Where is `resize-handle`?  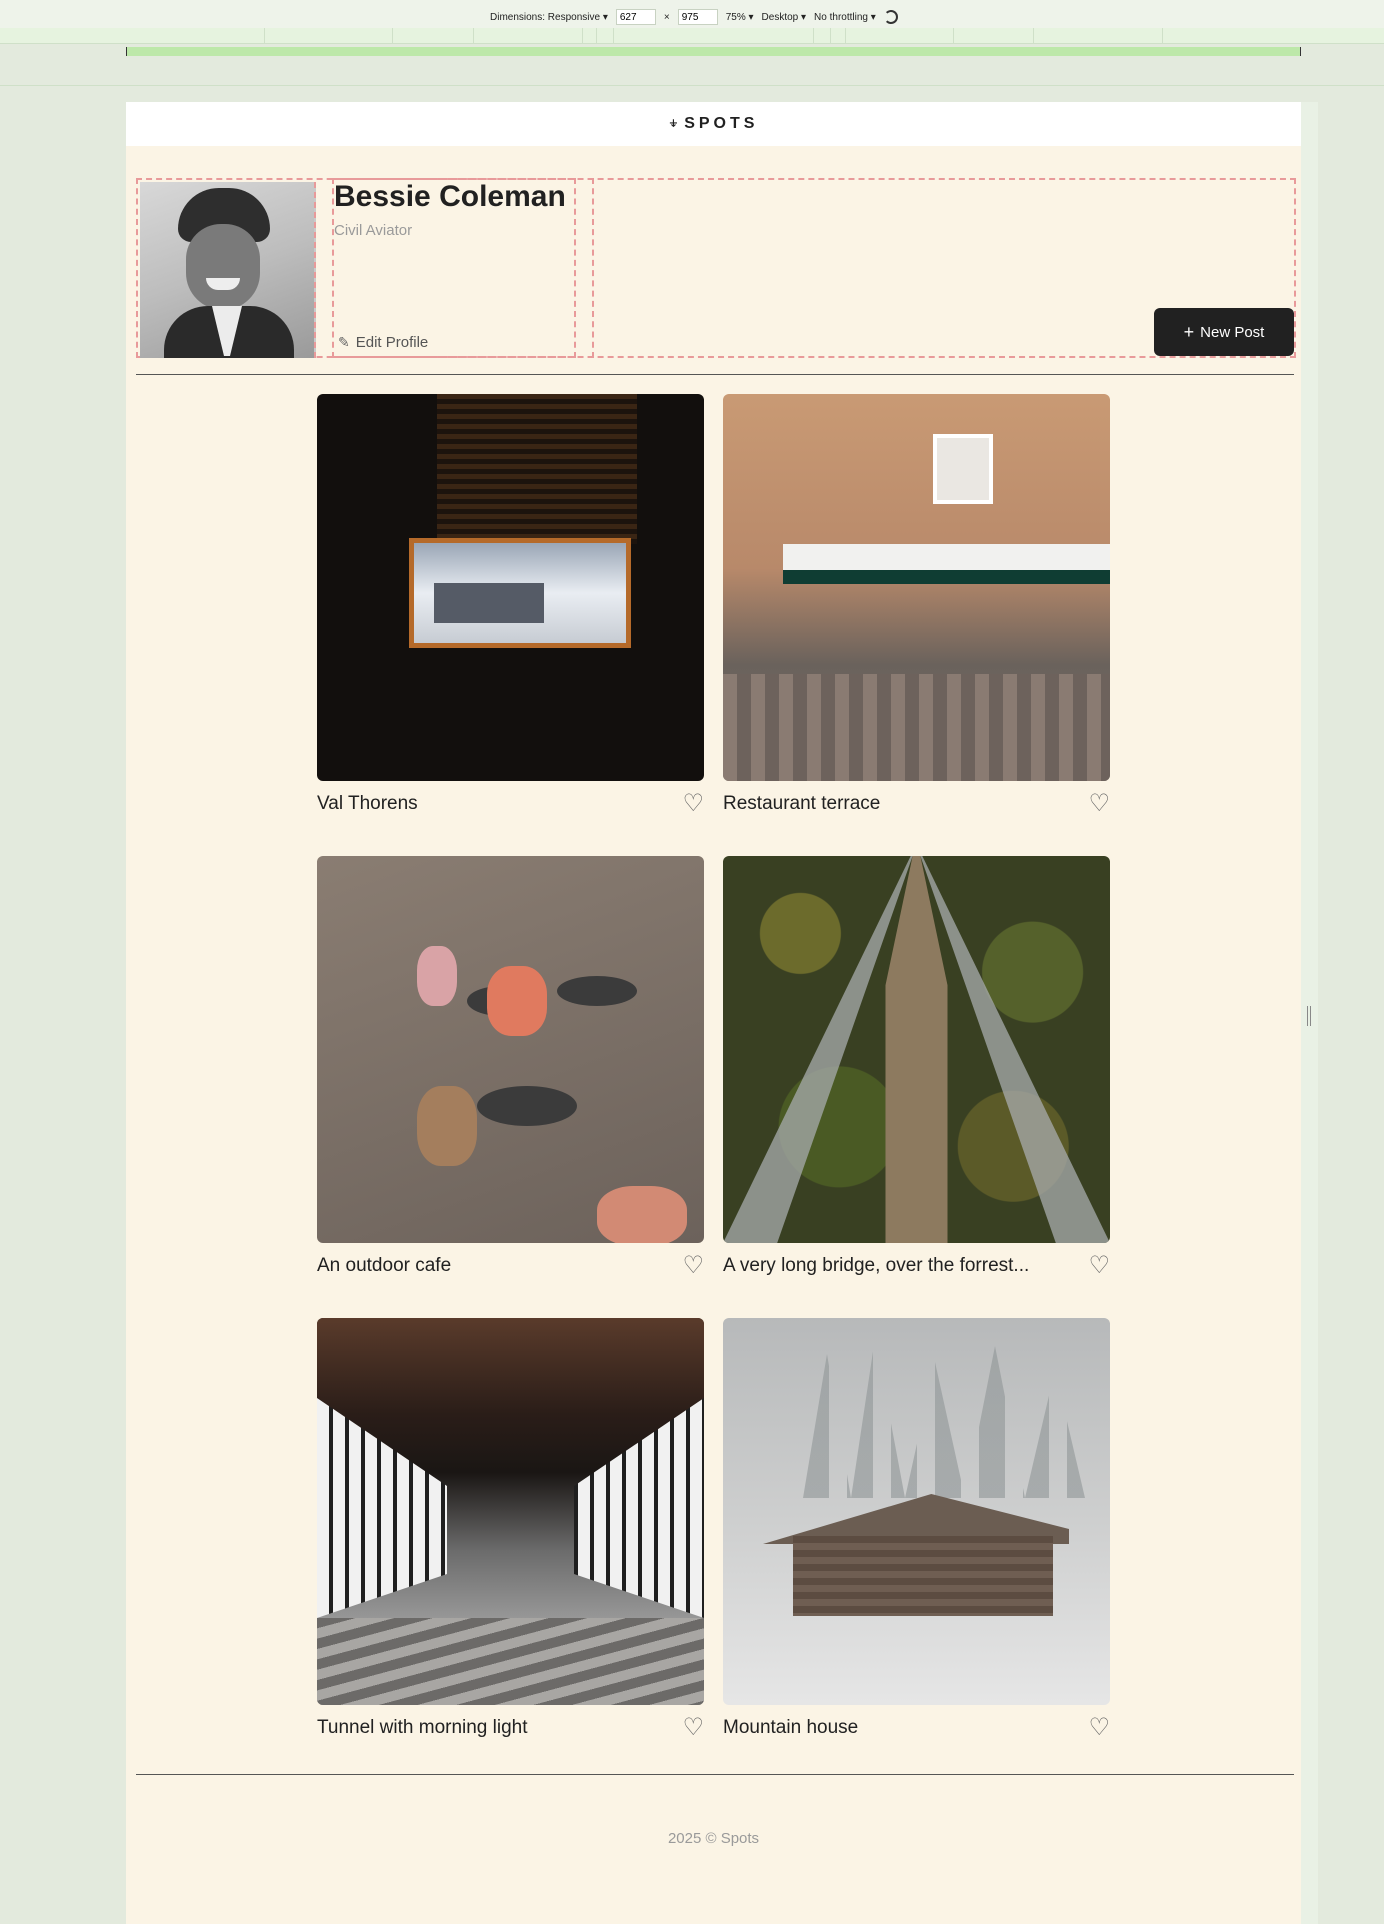 resize-handle is located at coordinates (1309, 1016).